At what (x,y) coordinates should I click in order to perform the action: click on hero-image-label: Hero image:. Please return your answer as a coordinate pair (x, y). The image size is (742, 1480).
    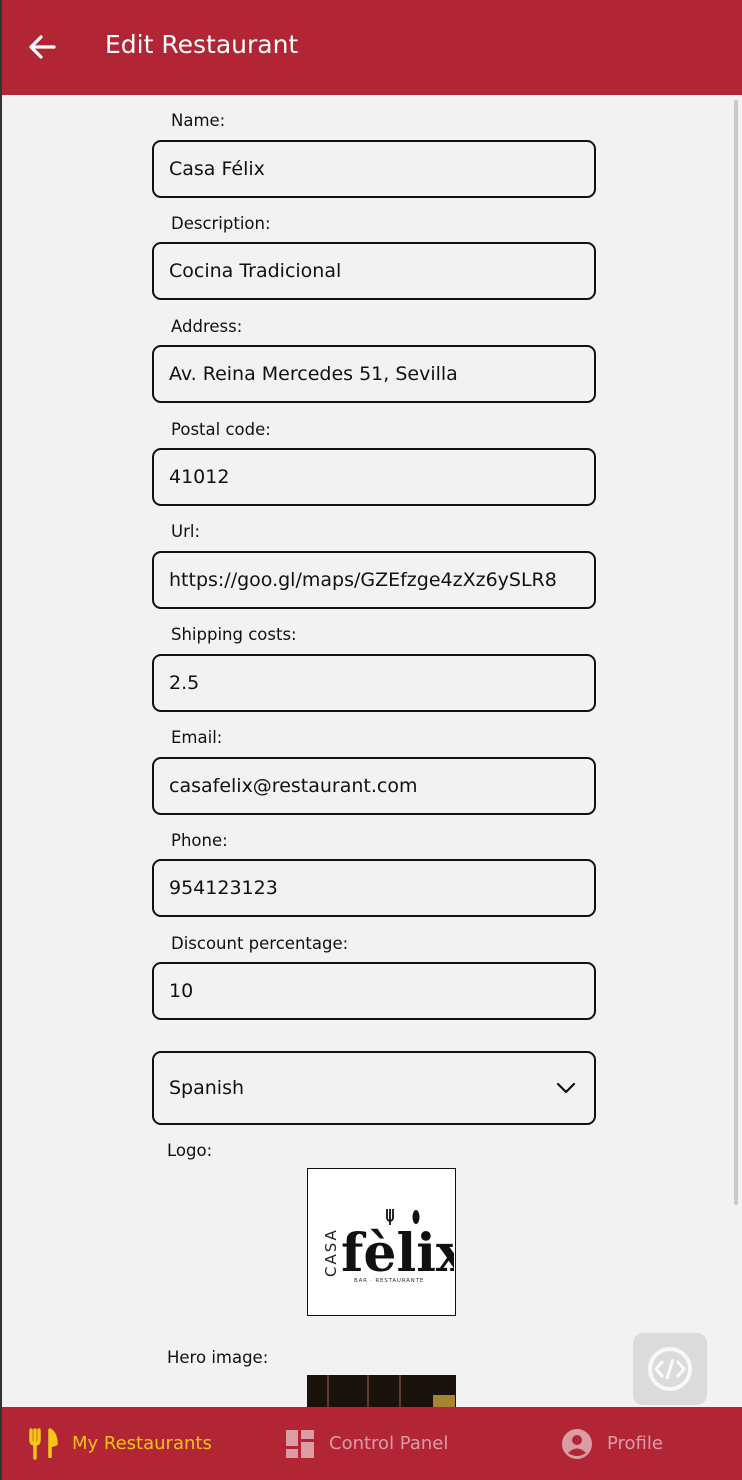
    Looking at the image, I should click on (218, 1357).